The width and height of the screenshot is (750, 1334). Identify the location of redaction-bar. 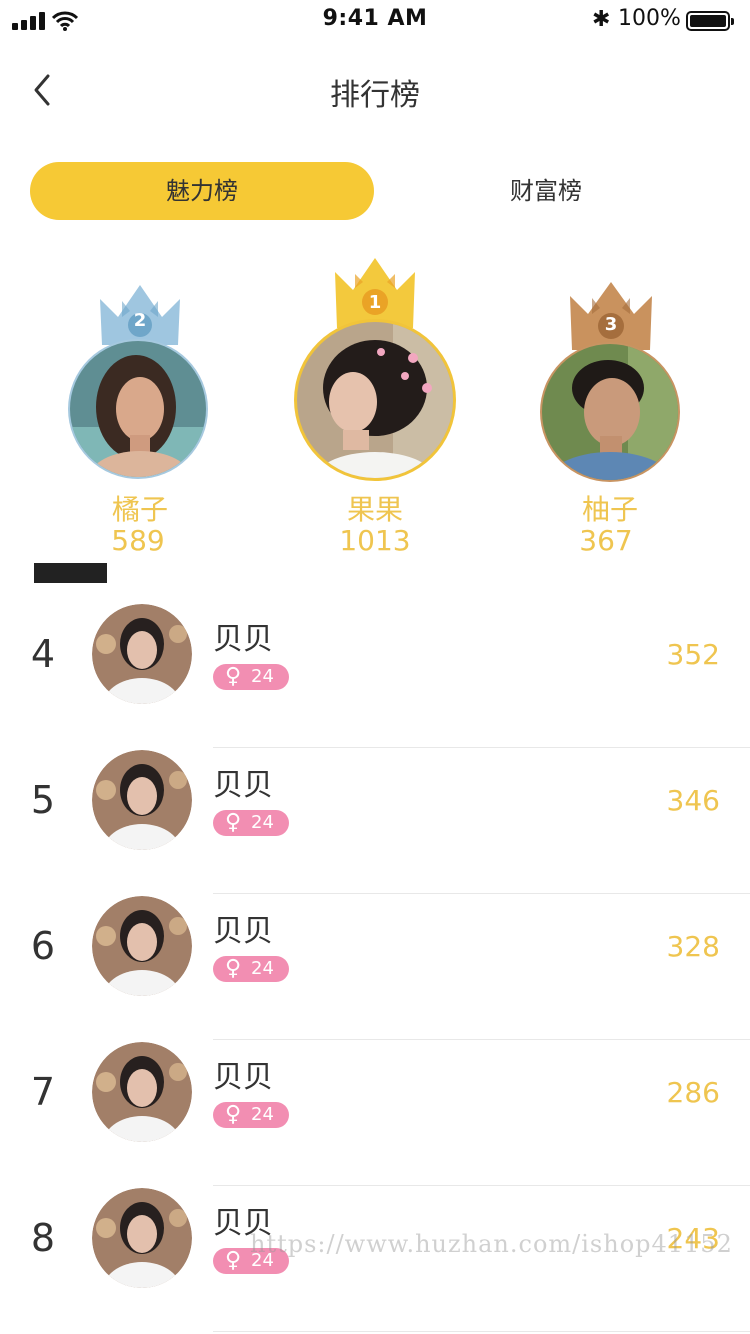
(70, 573).